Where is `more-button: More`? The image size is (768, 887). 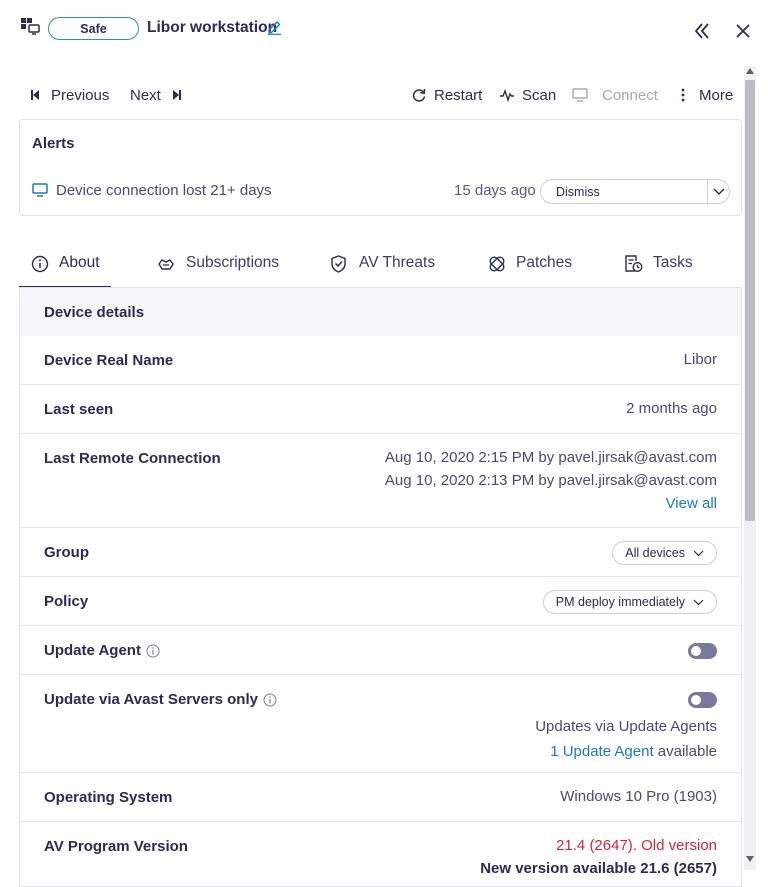 more-button: More is located at coordinates (705, 95).